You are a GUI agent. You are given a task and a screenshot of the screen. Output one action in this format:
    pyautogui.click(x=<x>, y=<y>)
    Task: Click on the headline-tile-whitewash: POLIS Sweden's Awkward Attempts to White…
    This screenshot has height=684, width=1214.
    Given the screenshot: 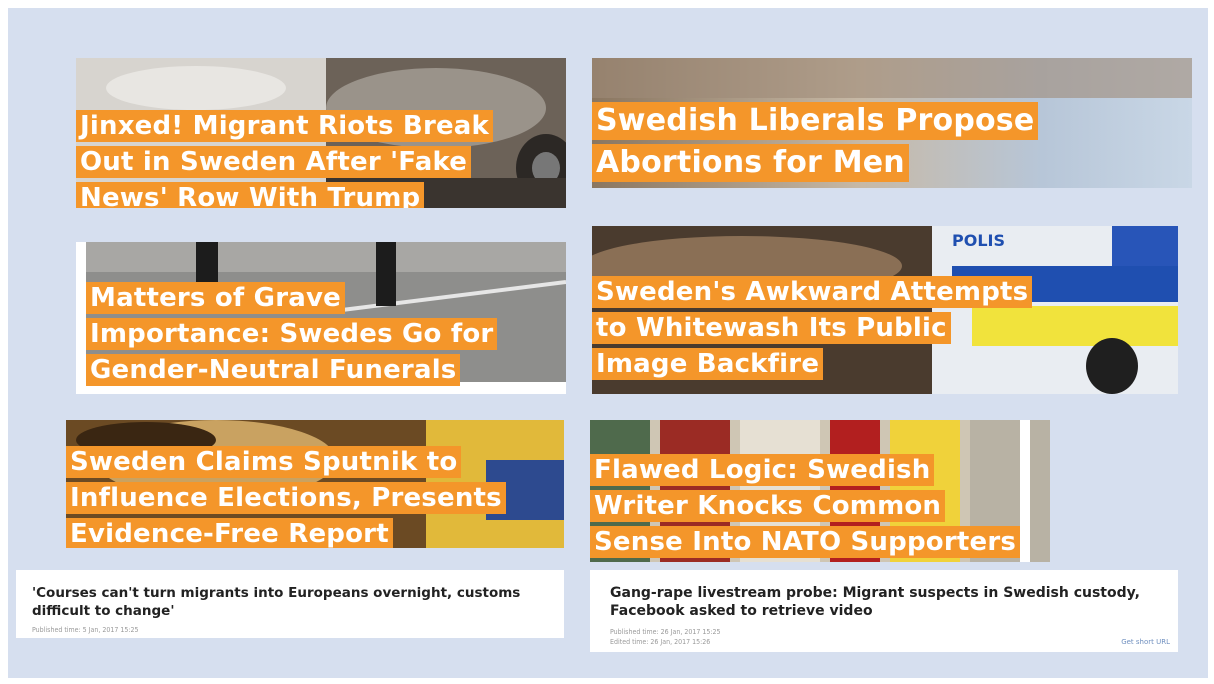 What is the action you would take?
    pyautogui.click(x=885, y=310)
    